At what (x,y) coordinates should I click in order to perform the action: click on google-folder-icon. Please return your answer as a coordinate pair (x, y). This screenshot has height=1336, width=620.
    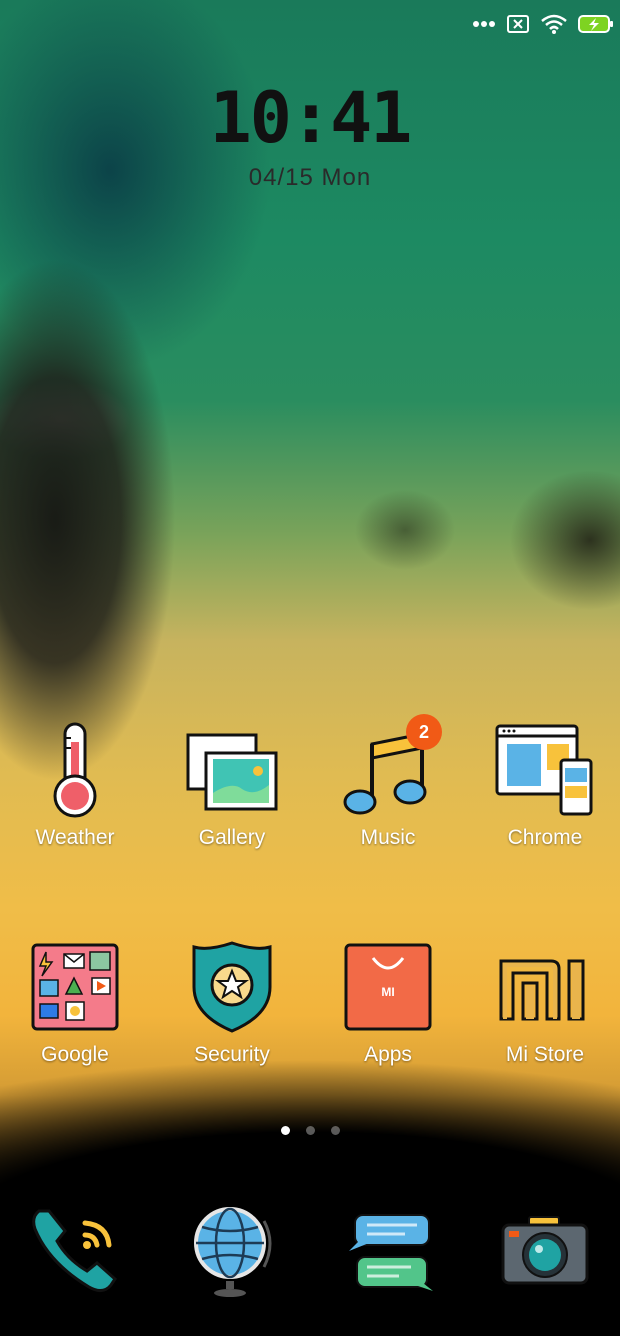
    Looking at the image, I should click on (75, 987).